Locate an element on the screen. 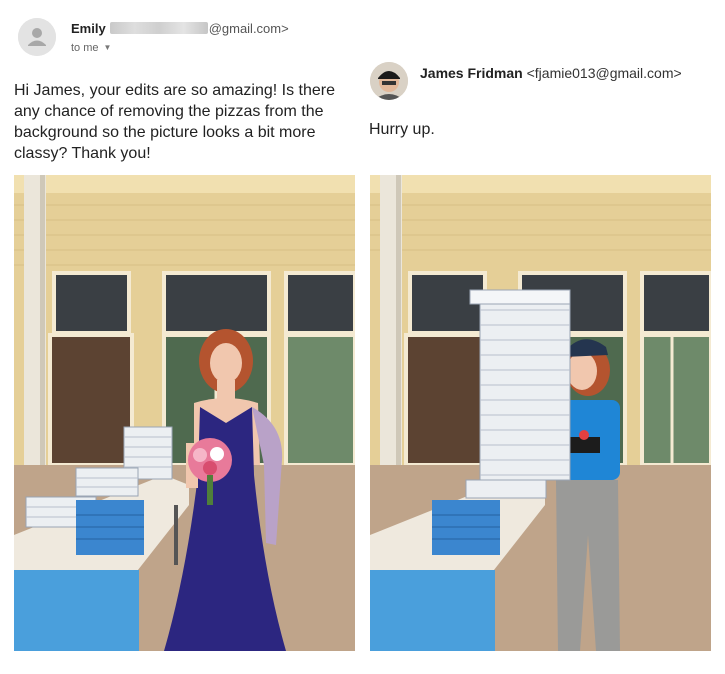 This screenshot has width=725, height=674. sender-line: James Fridman <fjamie013@gmail.com> is located at coordinates (551, 73).